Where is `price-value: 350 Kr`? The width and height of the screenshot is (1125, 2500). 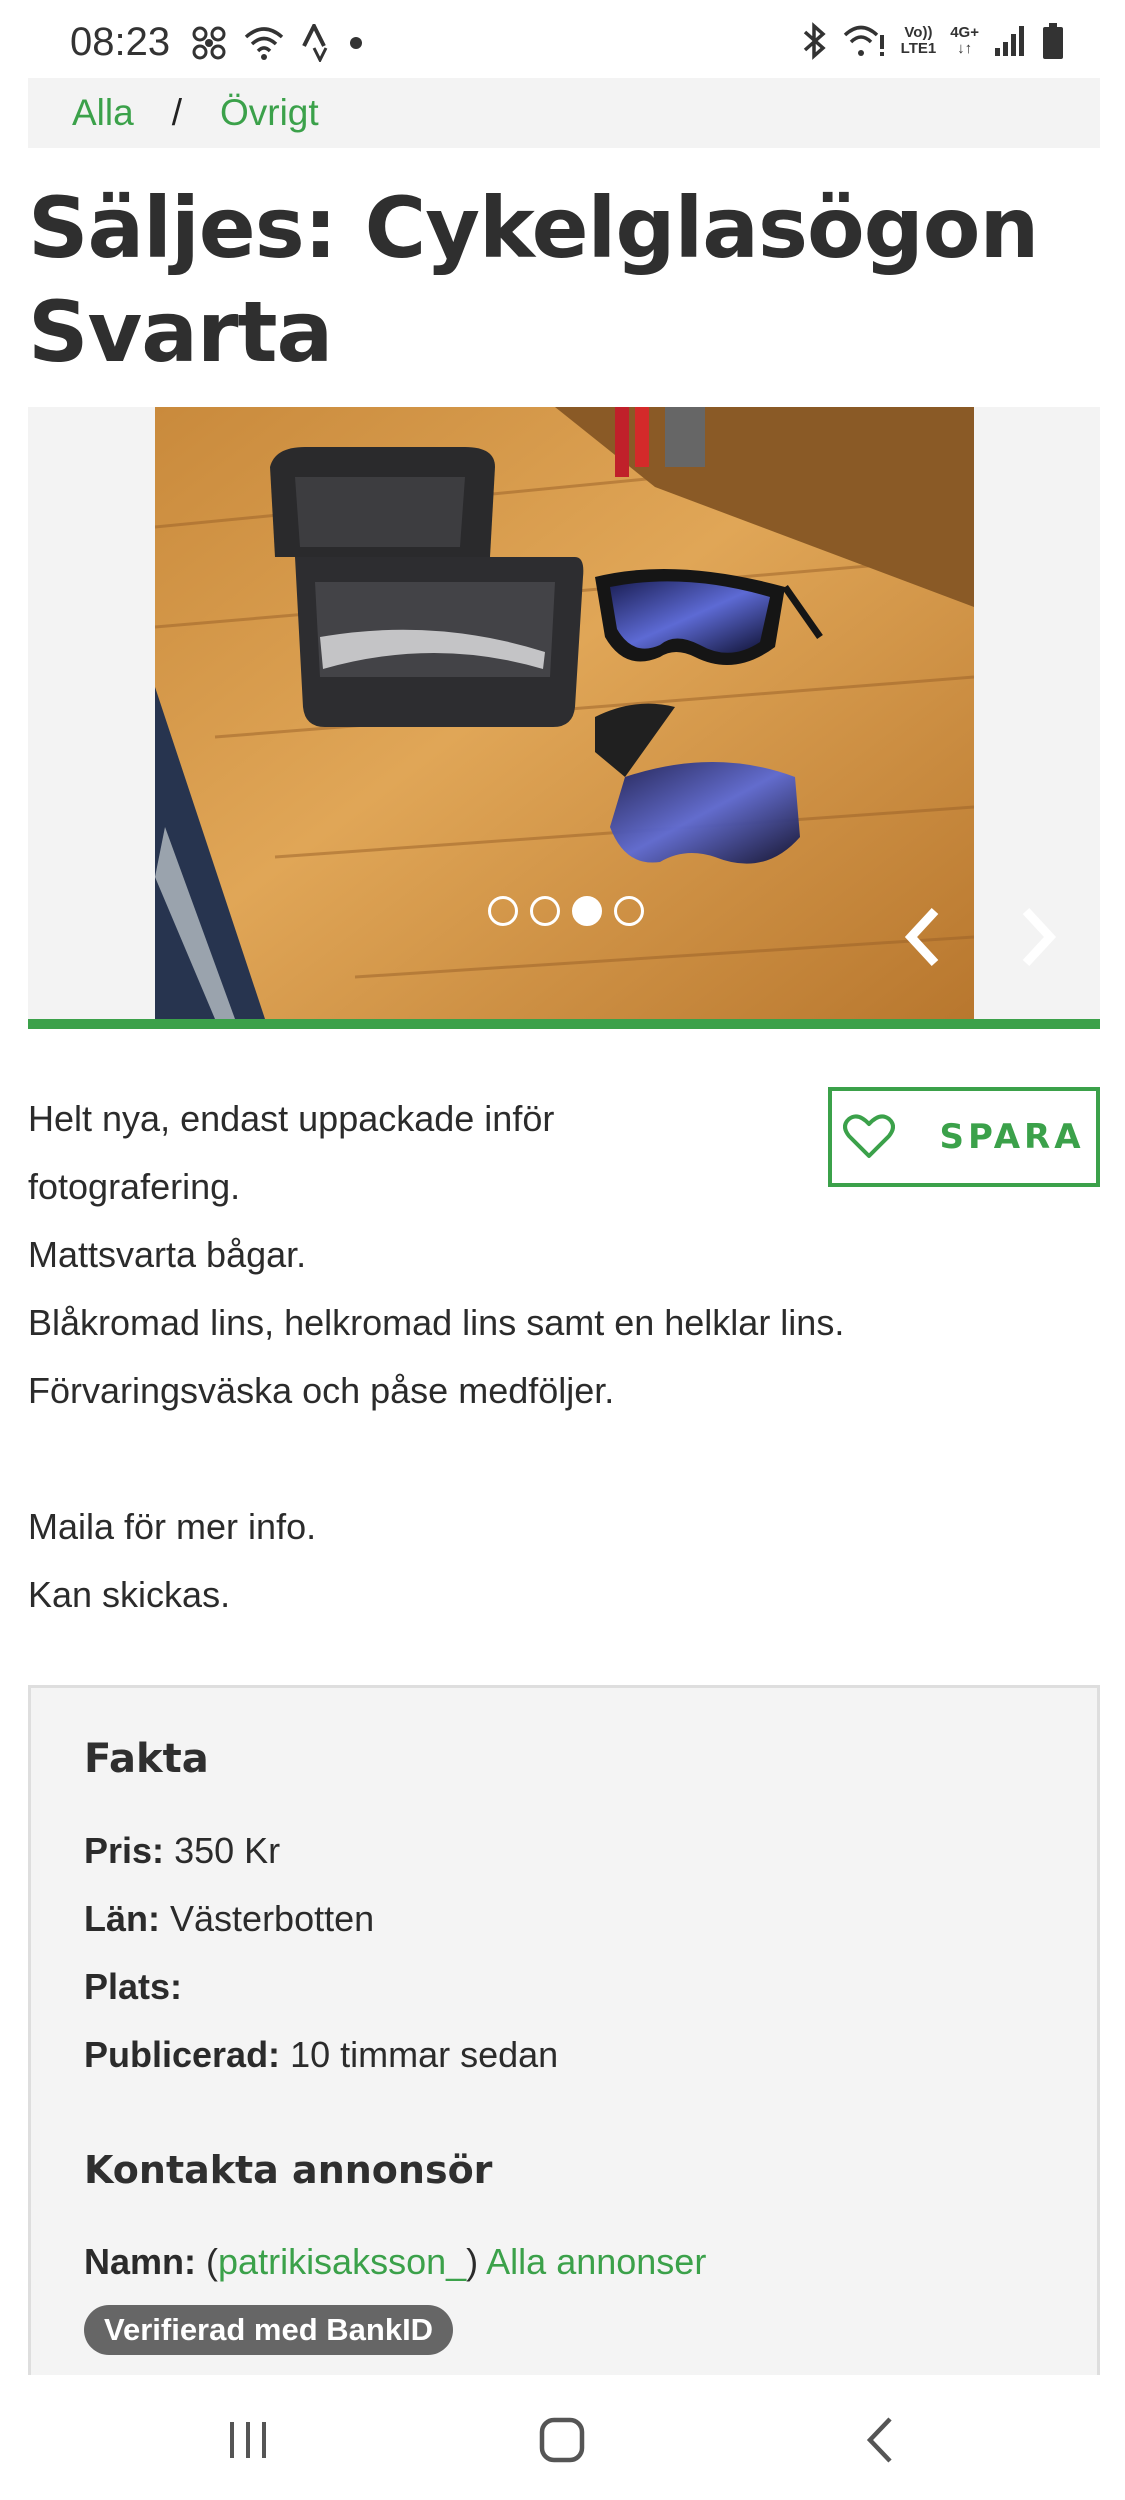
price-value: 350 Kr is located at coordinates (227, 1850).